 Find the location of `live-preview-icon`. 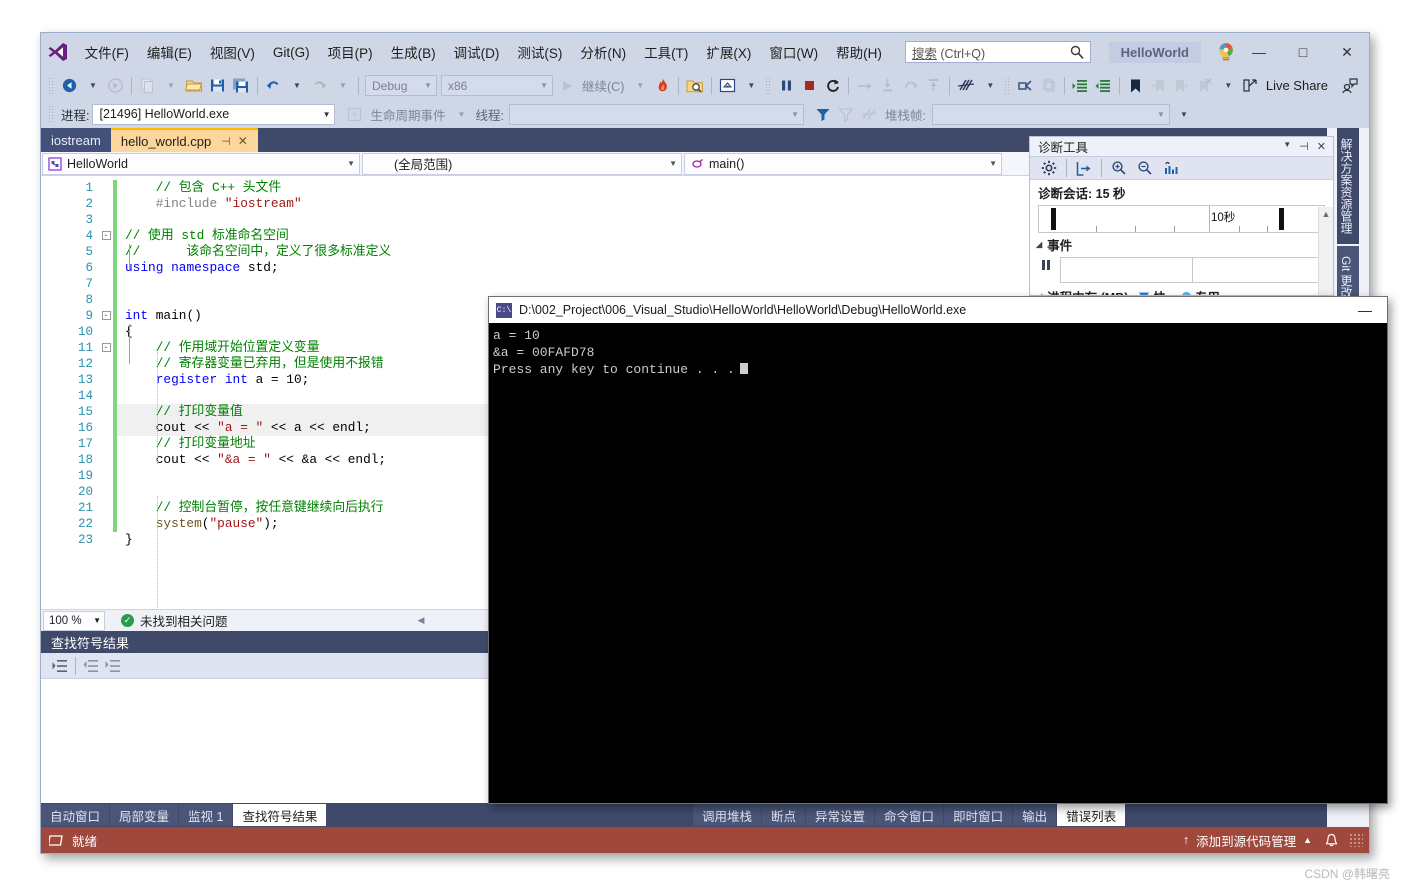

live-preview-icon is located at coordinates (727, 85).